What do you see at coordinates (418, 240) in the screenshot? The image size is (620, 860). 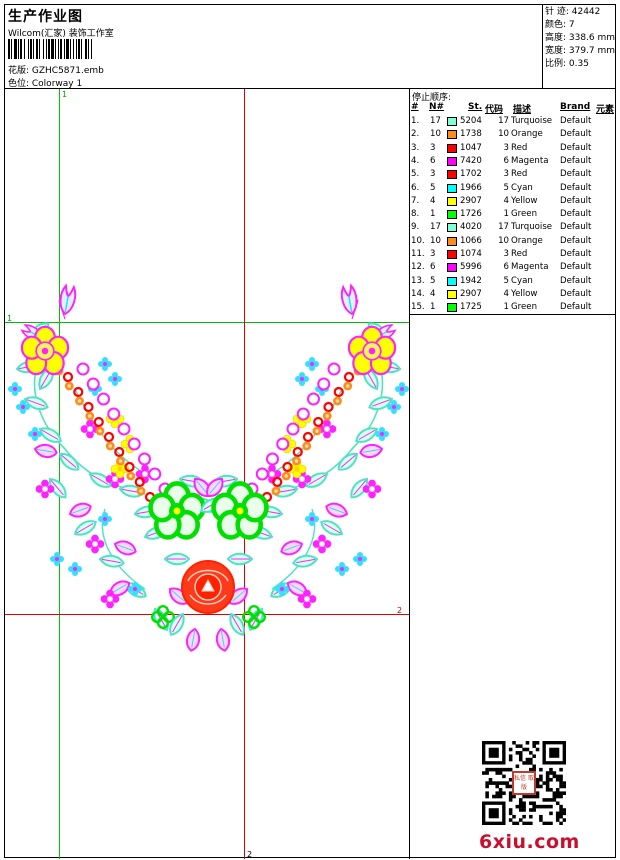 I see `stop-index: 10.` at bounding box center [418, 240].